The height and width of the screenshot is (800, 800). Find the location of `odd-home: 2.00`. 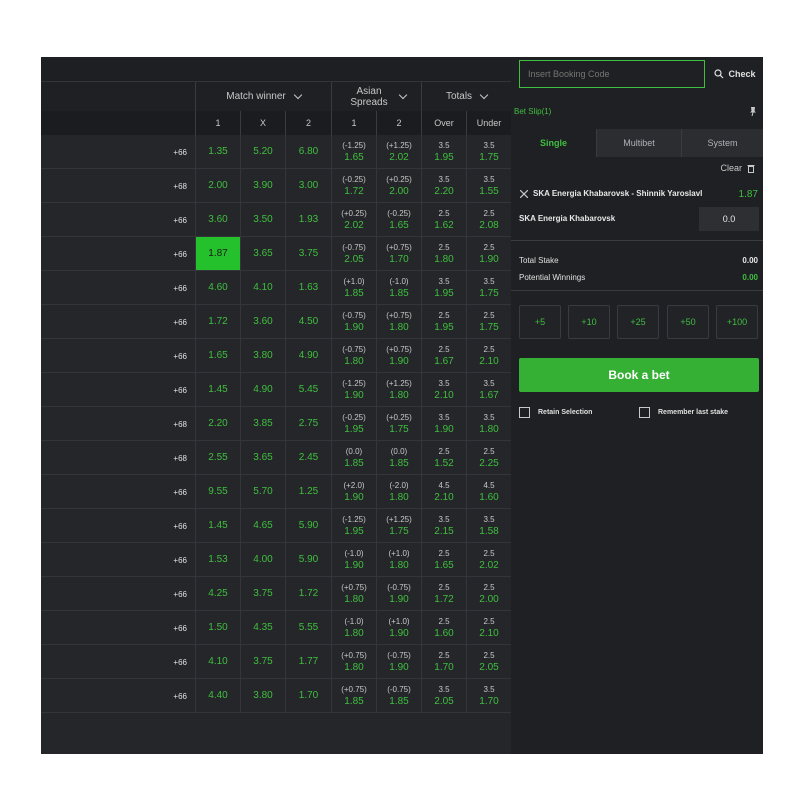

odd-home: 2.00 is located at coordinates (217, 185).